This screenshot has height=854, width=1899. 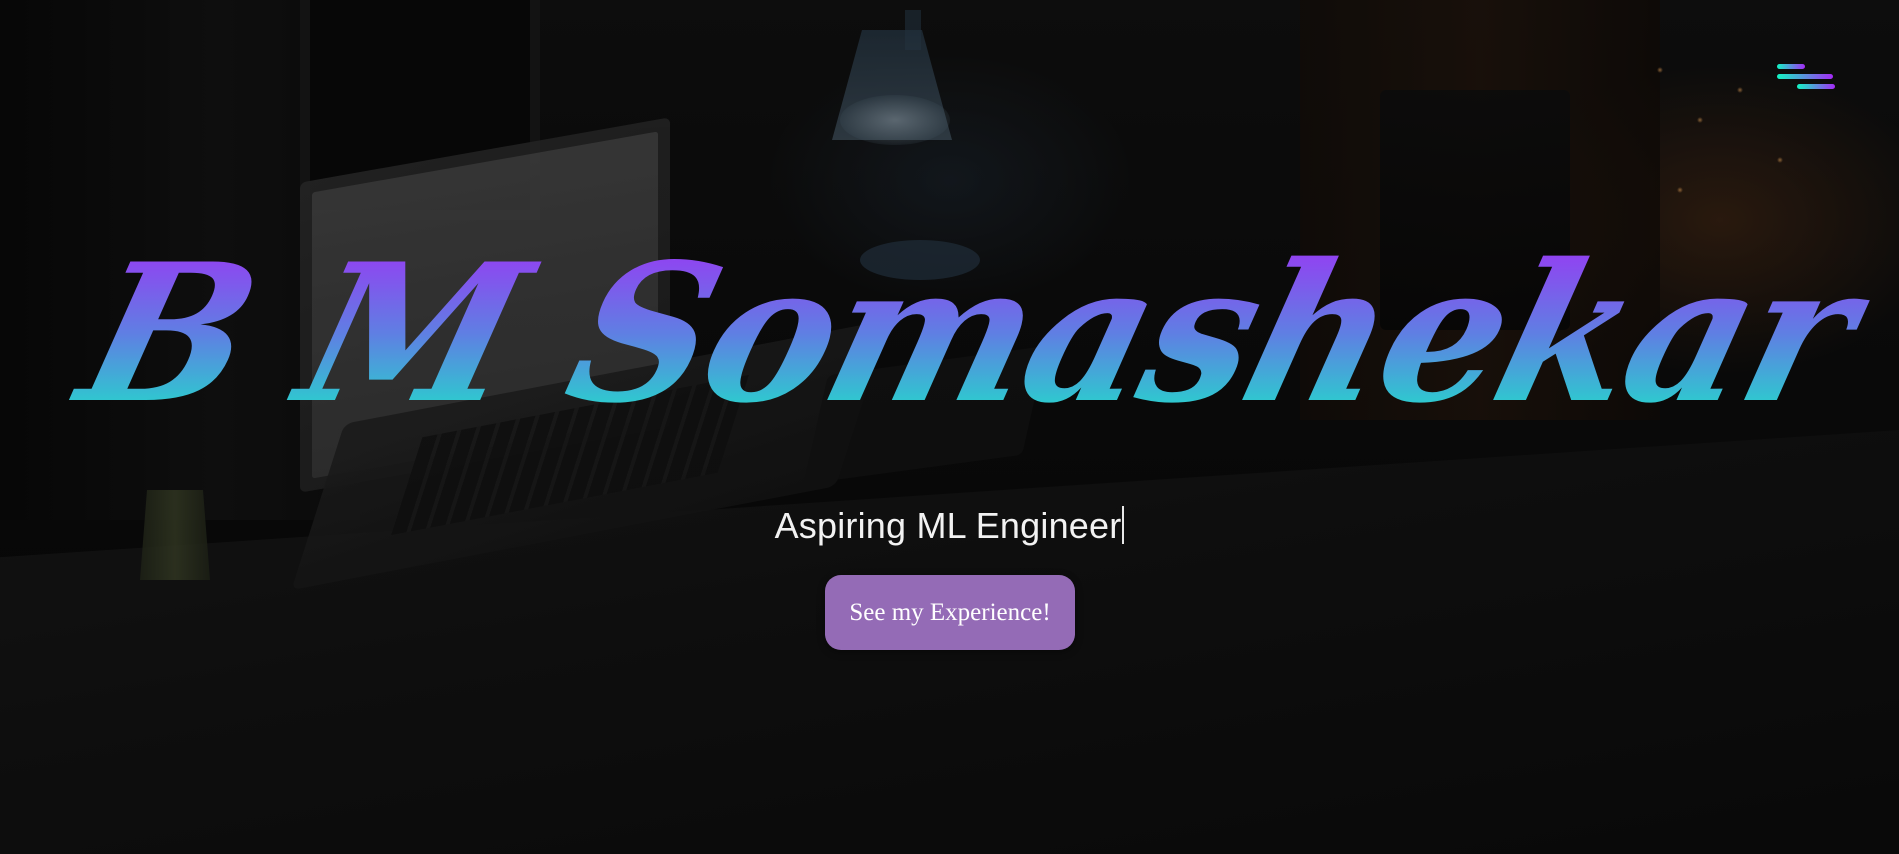 What do you see at coordinates (1791, 66) in the screenshot?
I see `menu-line-top` at bounding box center [1791, 66].